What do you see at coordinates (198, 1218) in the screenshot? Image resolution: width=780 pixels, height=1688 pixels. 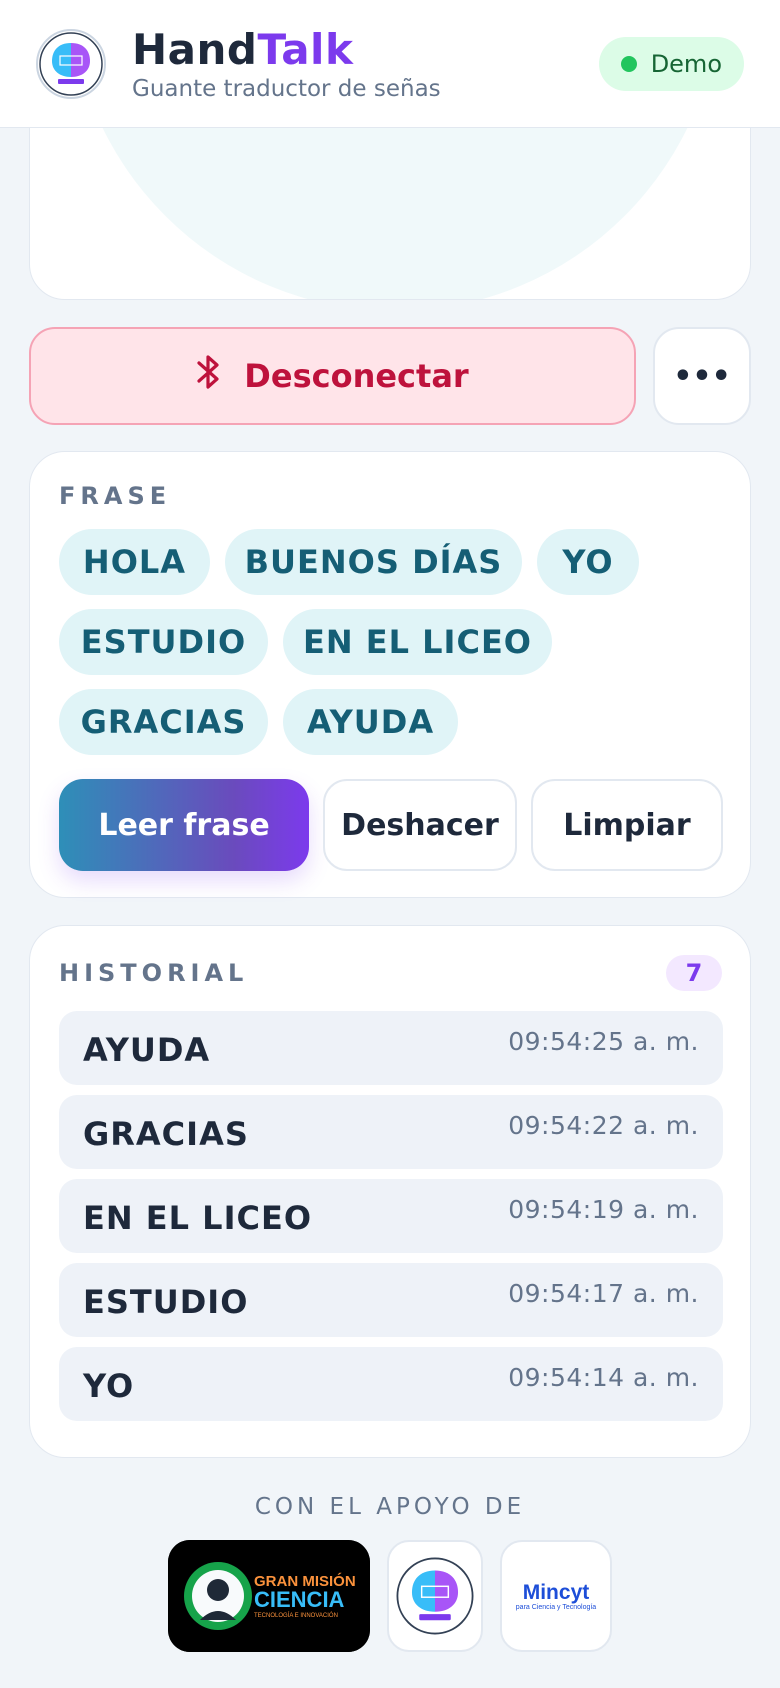 I see `history-word: EN EL LICEO` at bounding box center [198, 1218].